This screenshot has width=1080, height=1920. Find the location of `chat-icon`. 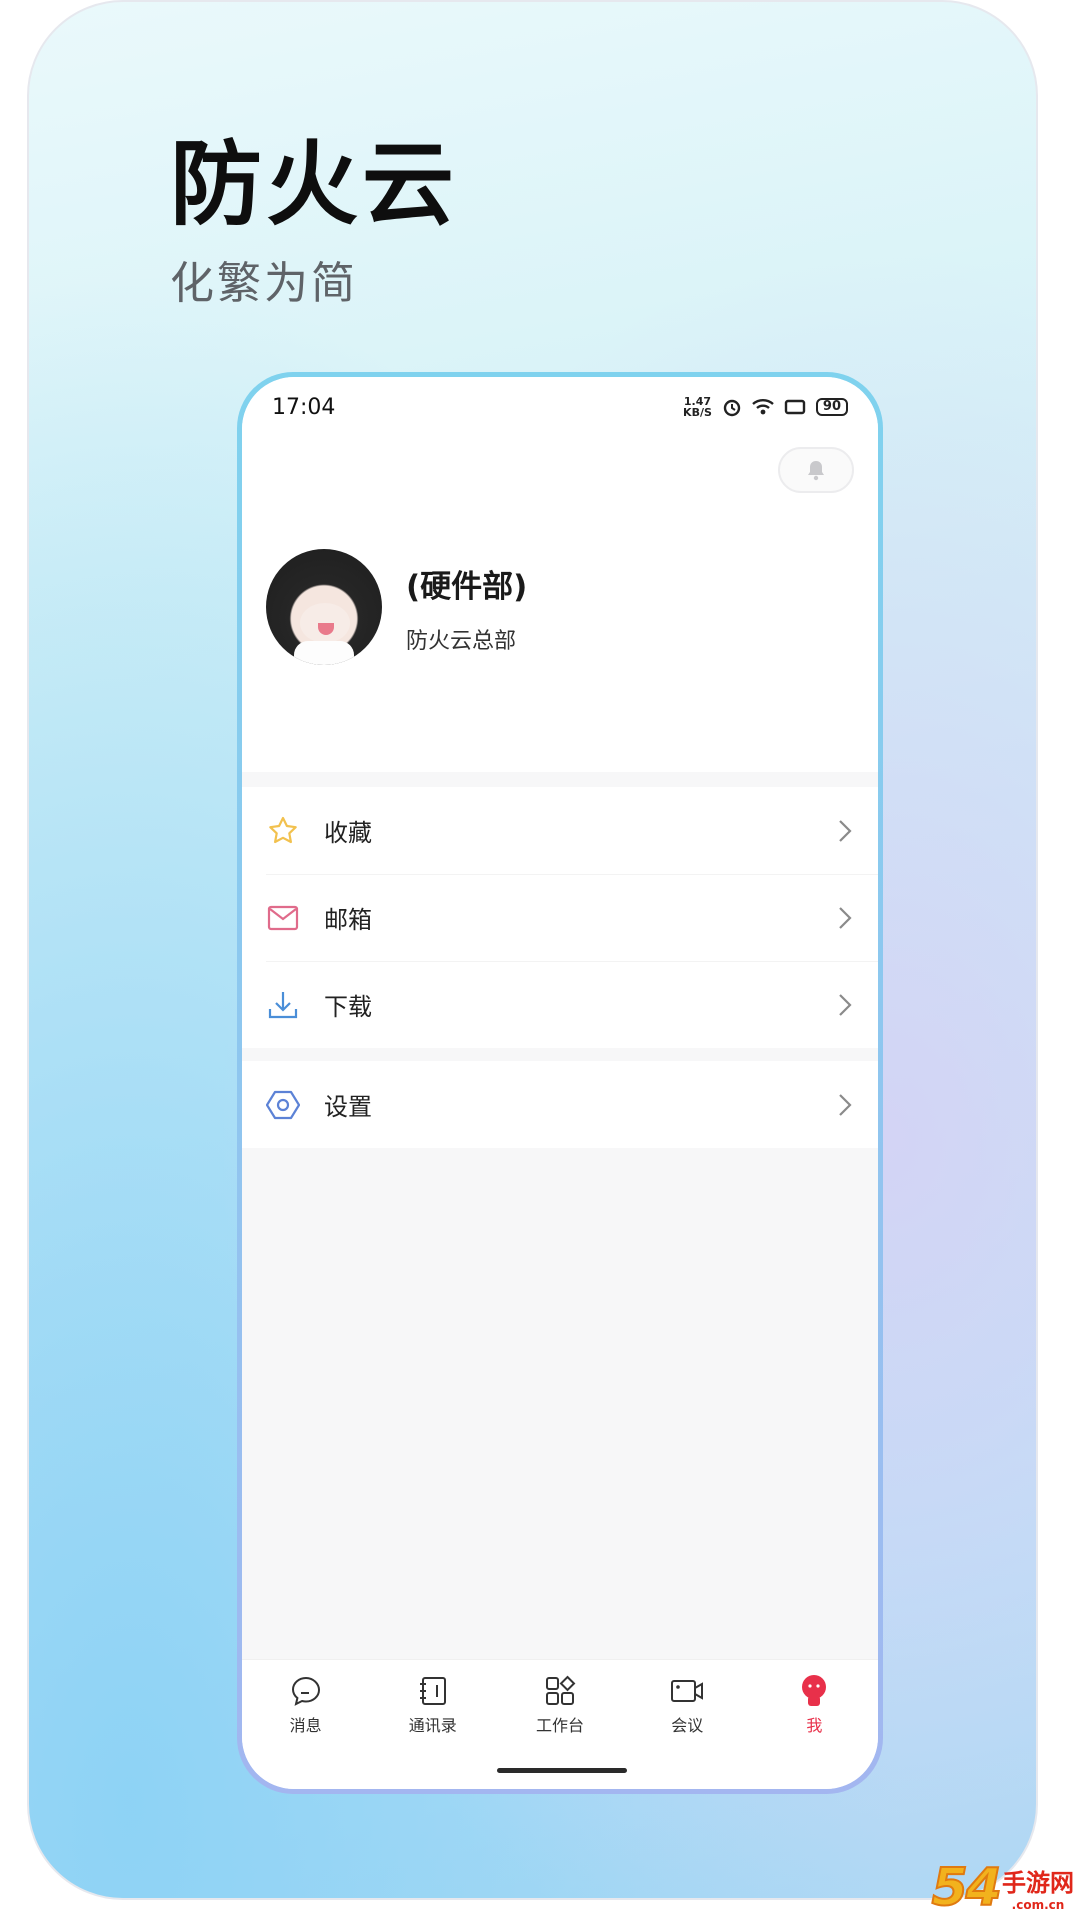

chat-icon is located at coordinates (306, 1691).